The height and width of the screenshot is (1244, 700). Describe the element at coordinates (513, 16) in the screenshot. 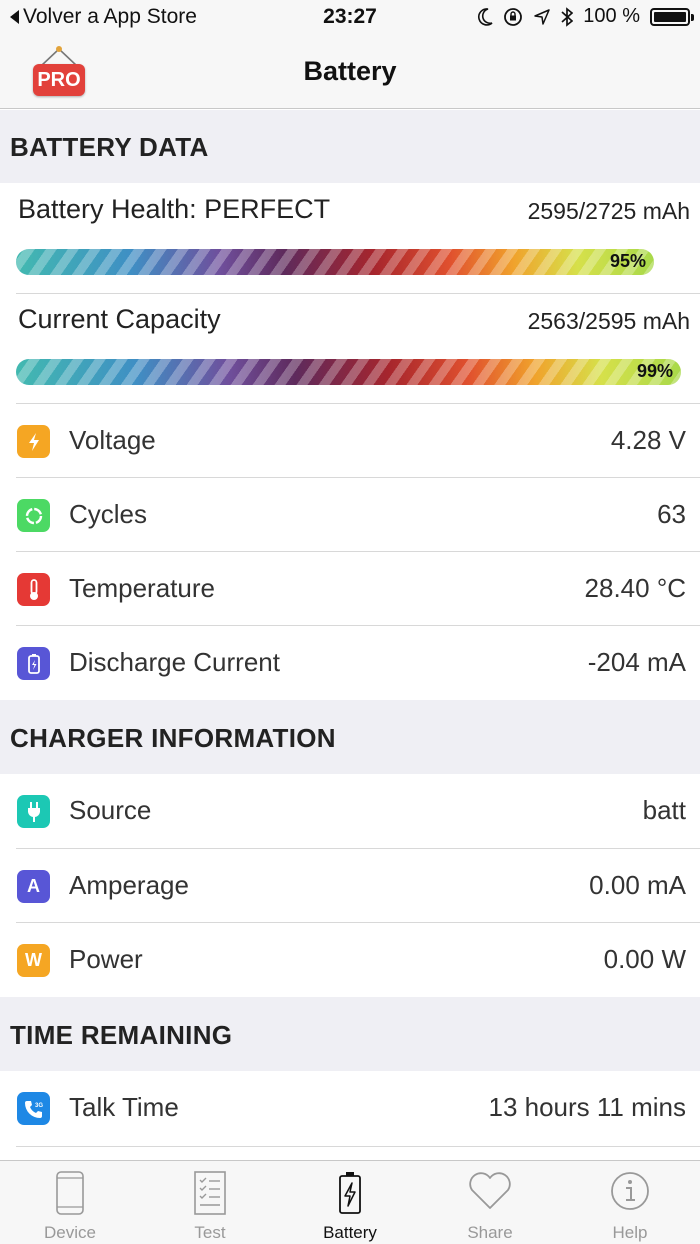

I see `rotation-lock-icon` at that location.